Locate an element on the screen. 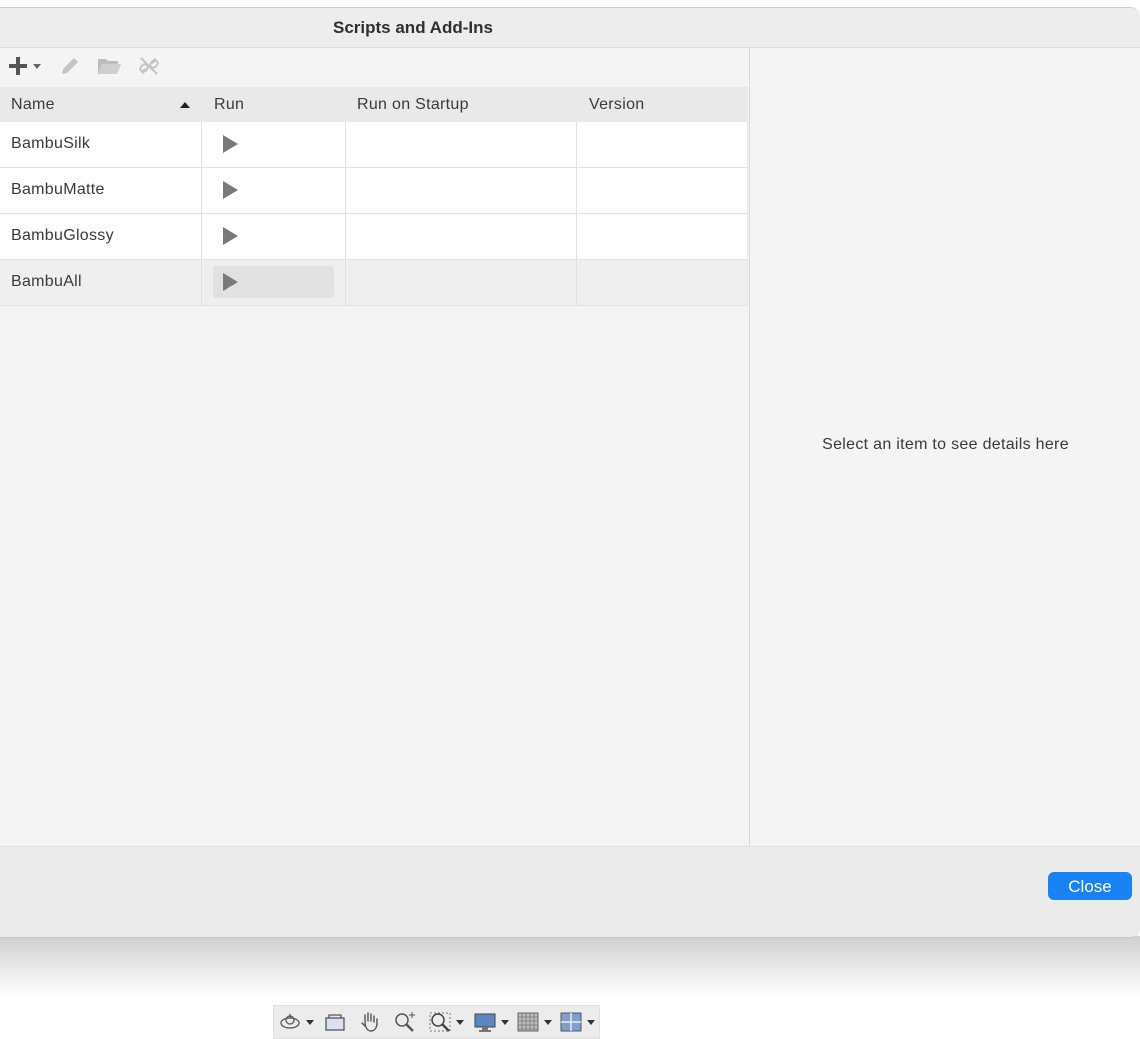  name-cell: BambuGlossy is located at coordinates (101, 236).